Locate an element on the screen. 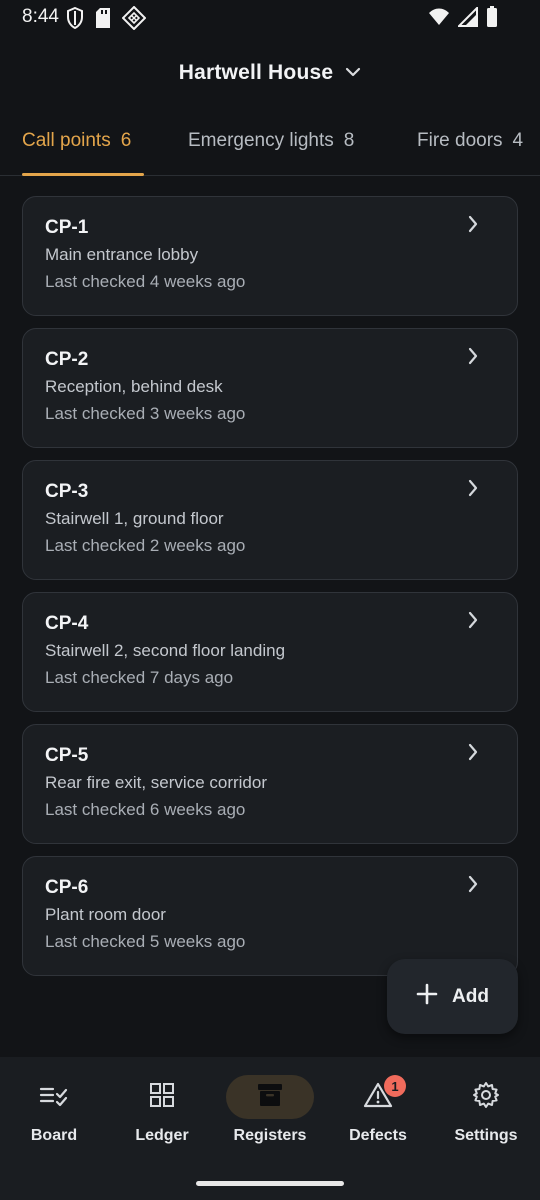  sd-card-icon is located at coordinates (103, 18).